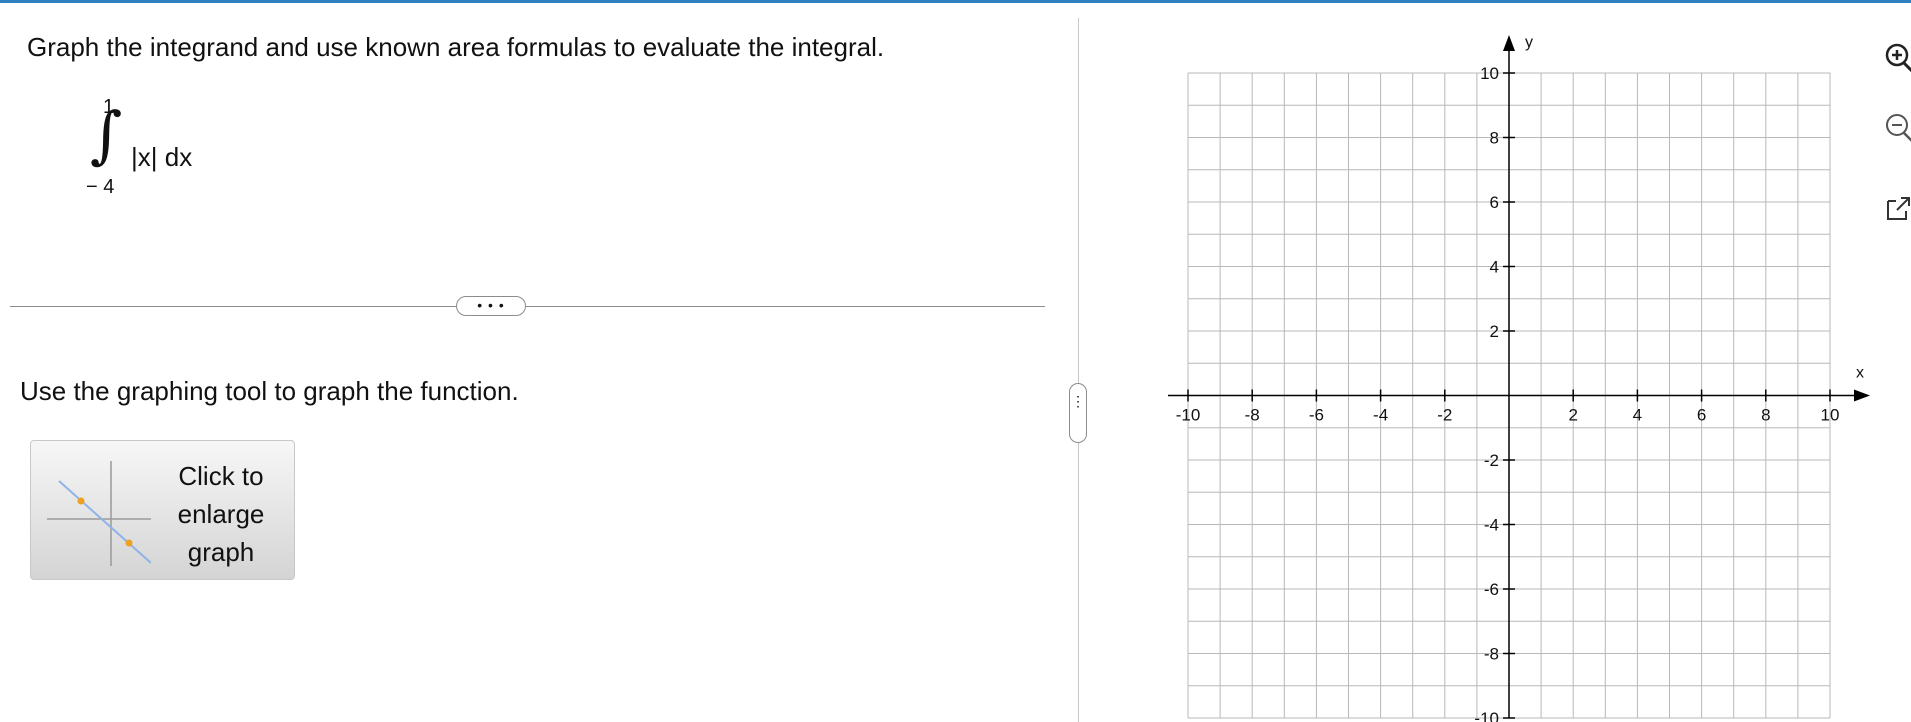  I want to click on y-tick-label: 6, so click(1494, 202).